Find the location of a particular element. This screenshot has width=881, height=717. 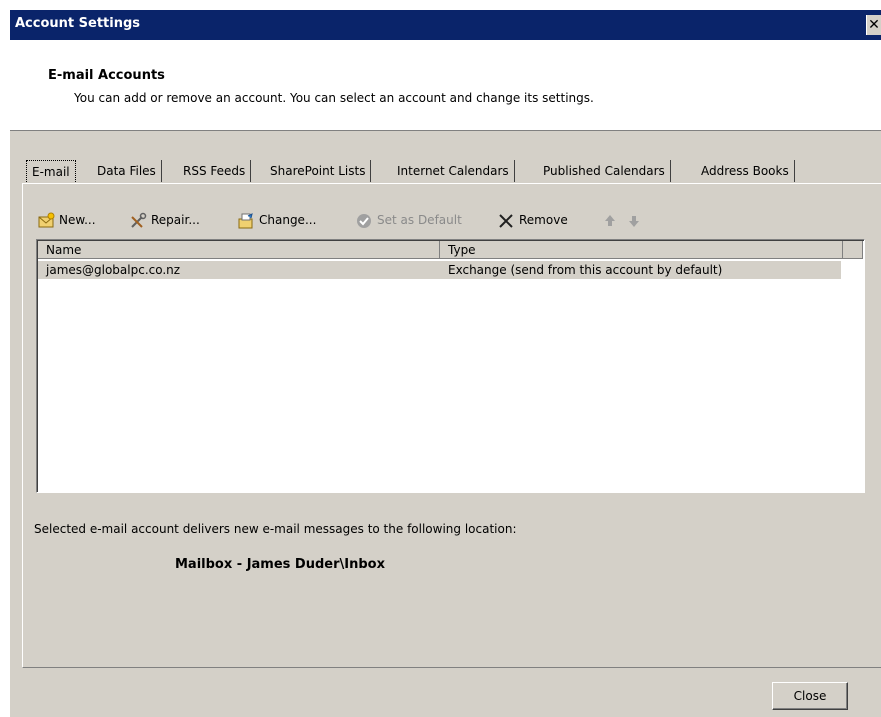

arrow-up-icon is located at coordinates (610, 221).